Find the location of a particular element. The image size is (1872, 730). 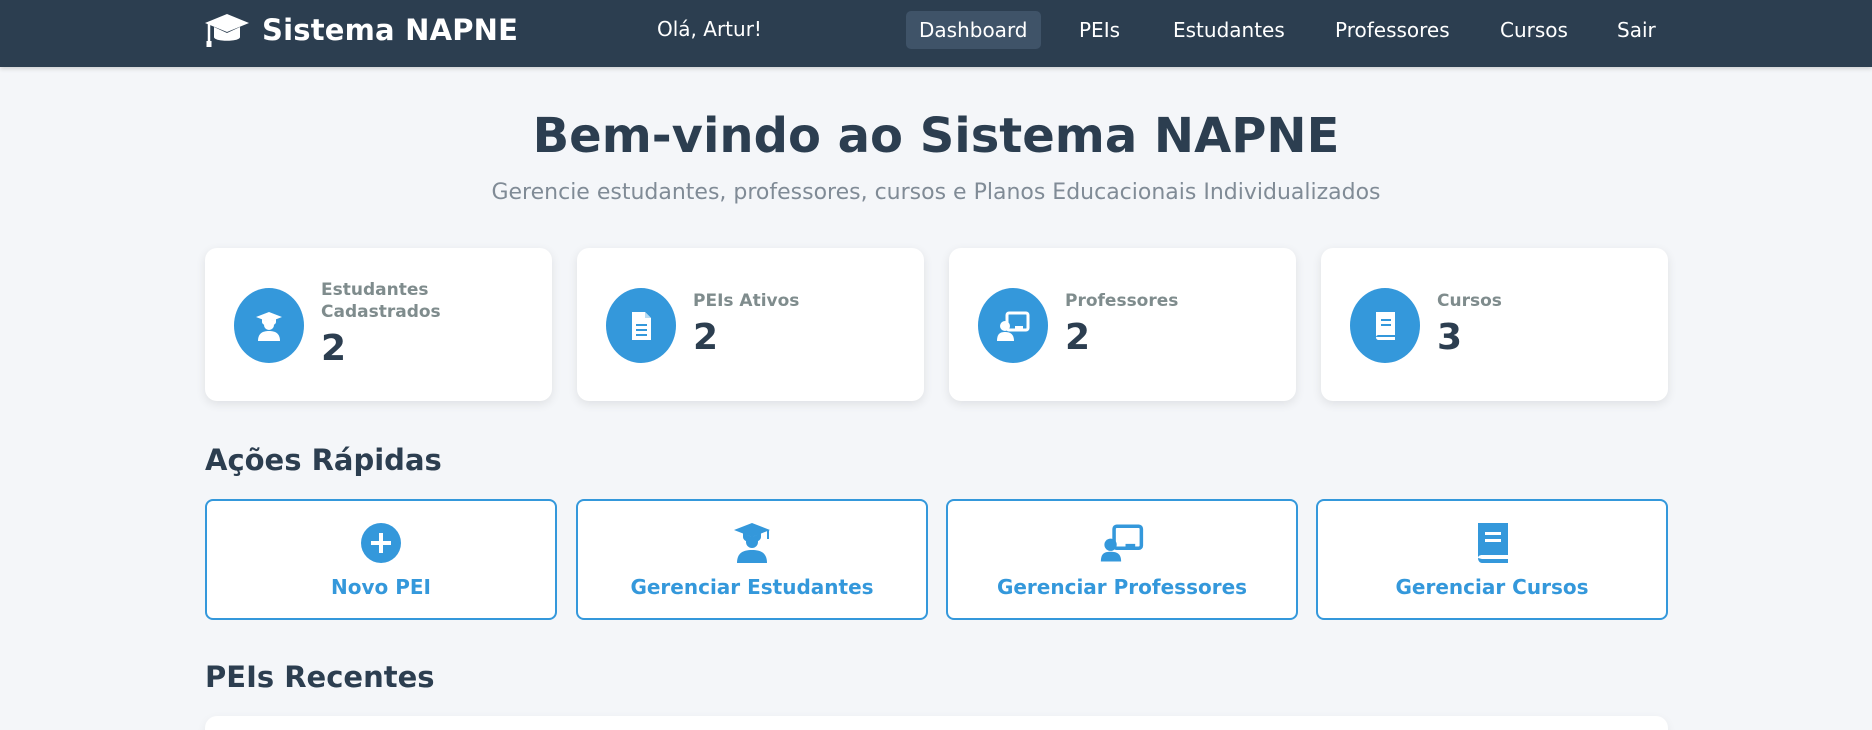

gerenciar-professores-button: Gerenciar Professores is located at coordinates (1122, 559).